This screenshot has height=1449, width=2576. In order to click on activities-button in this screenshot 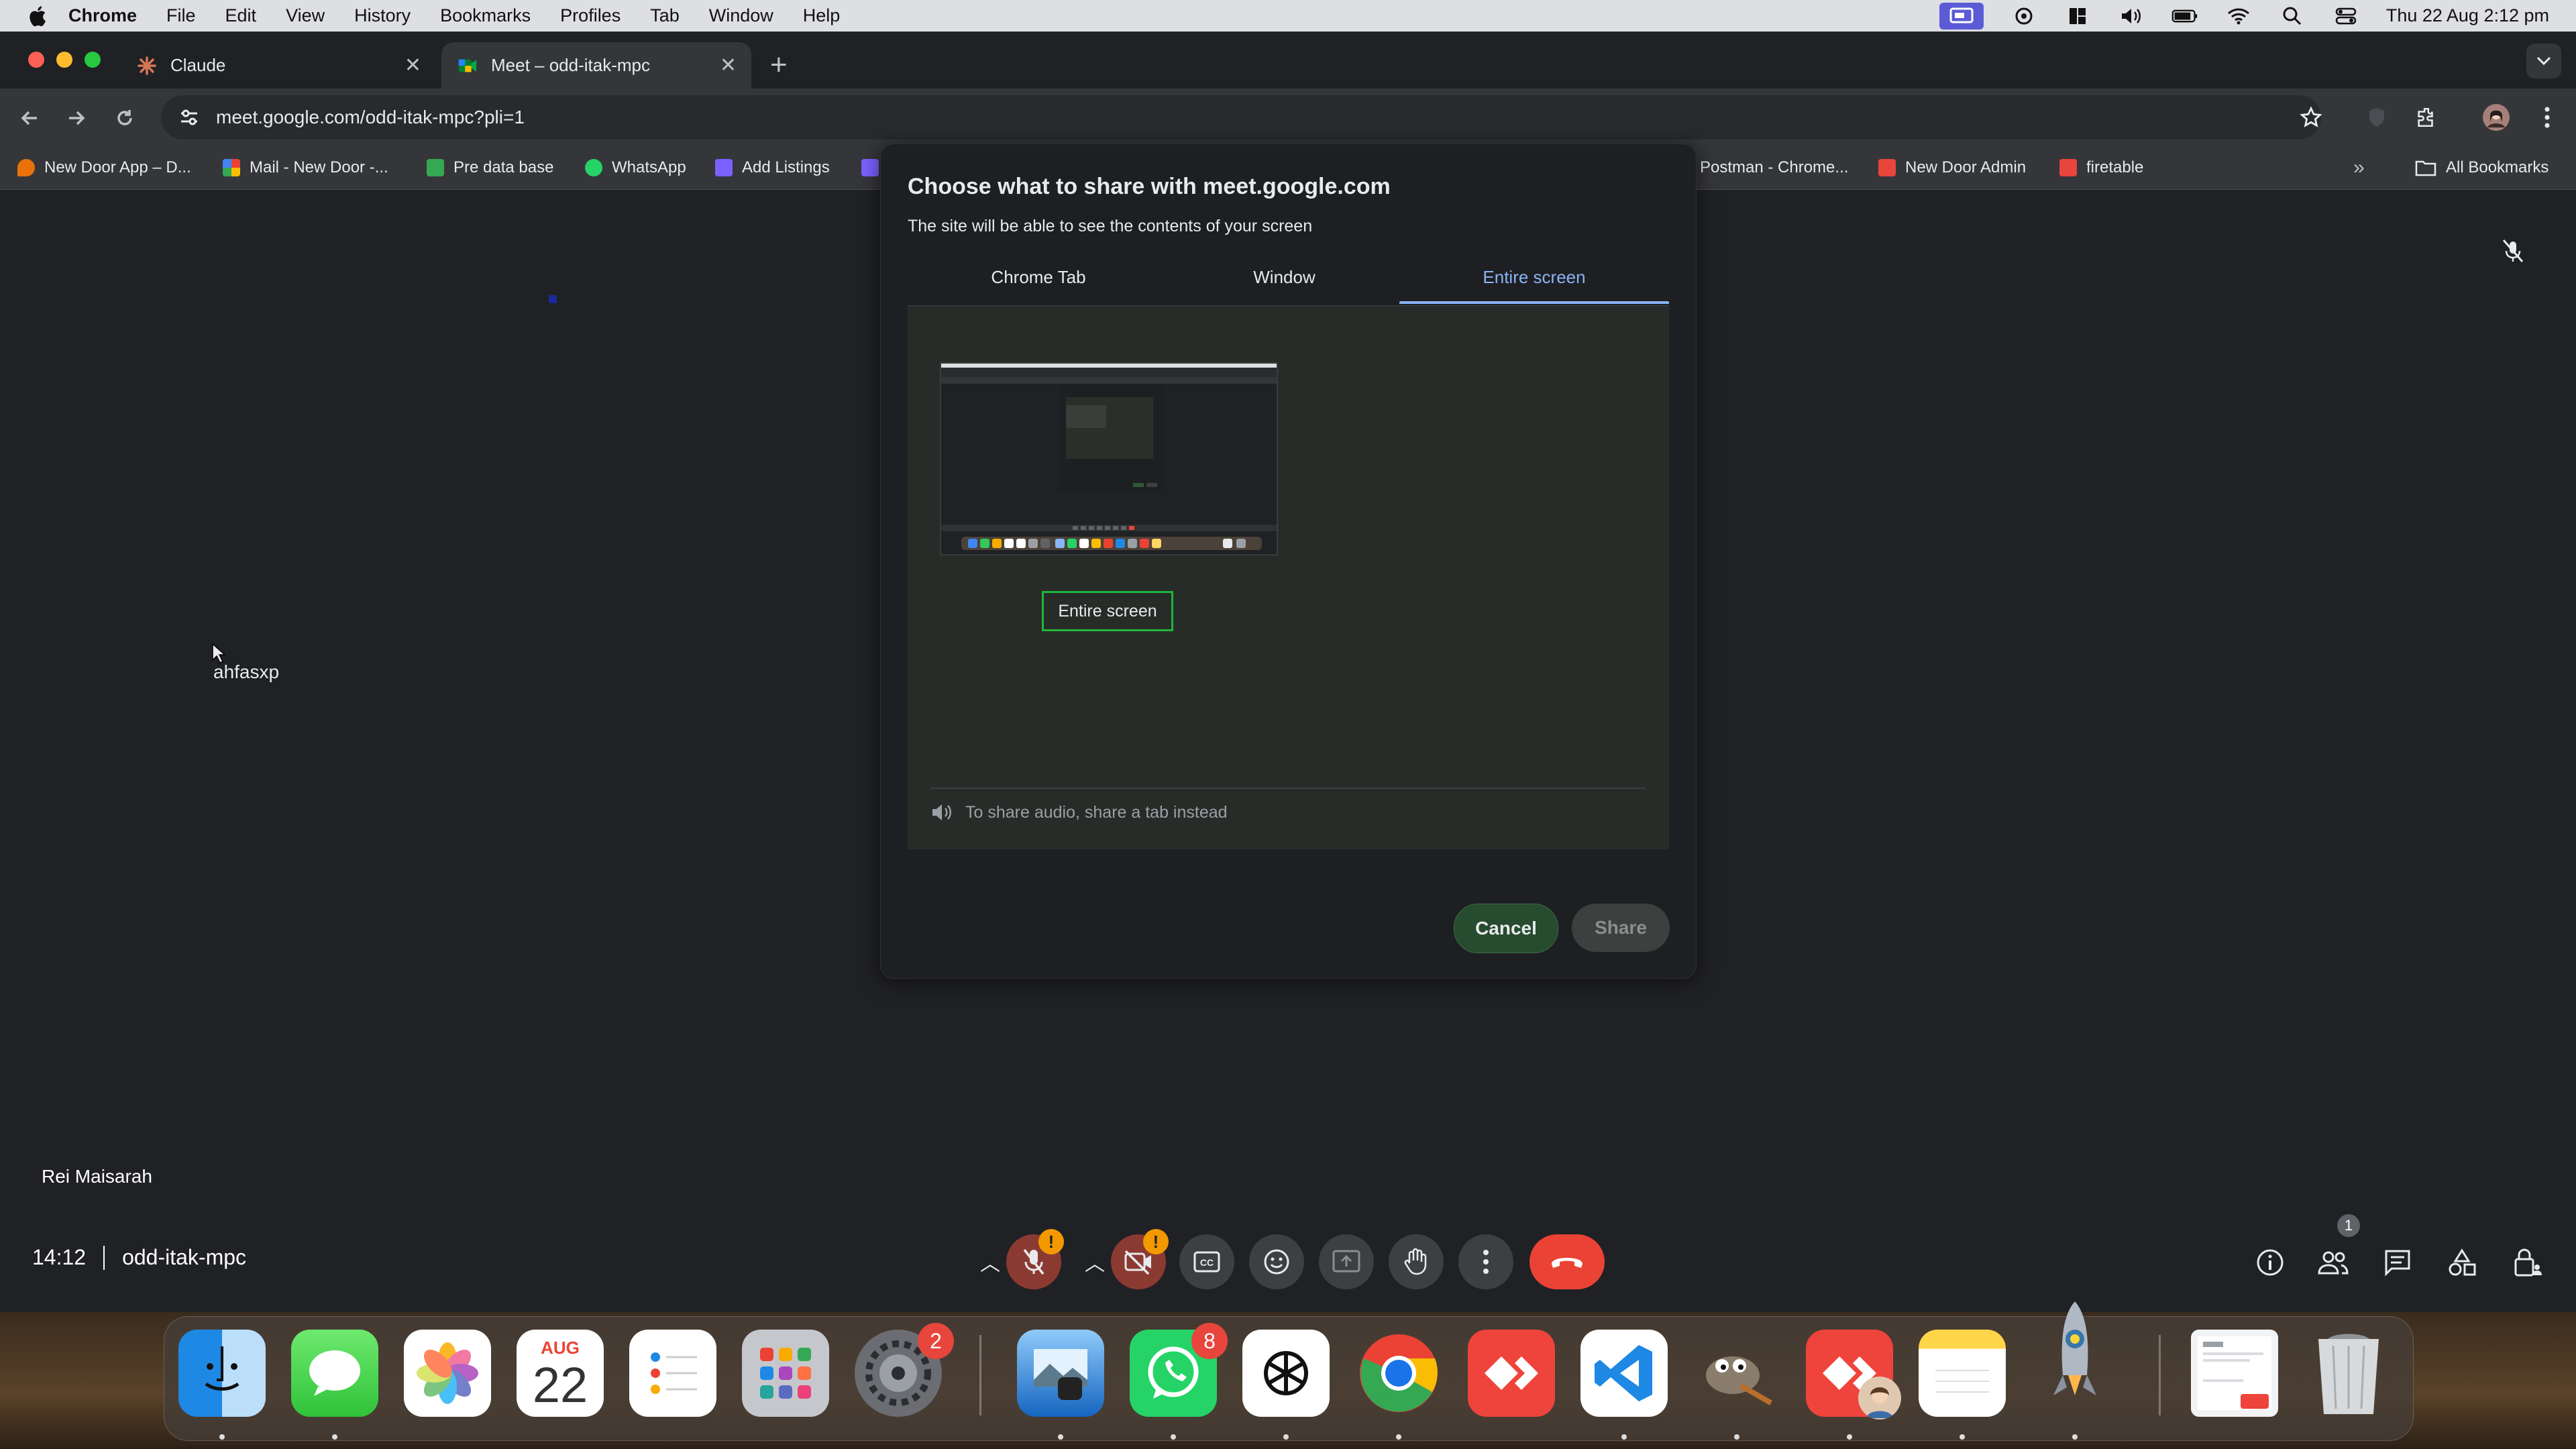, I will do `click(2462, 1262)`.